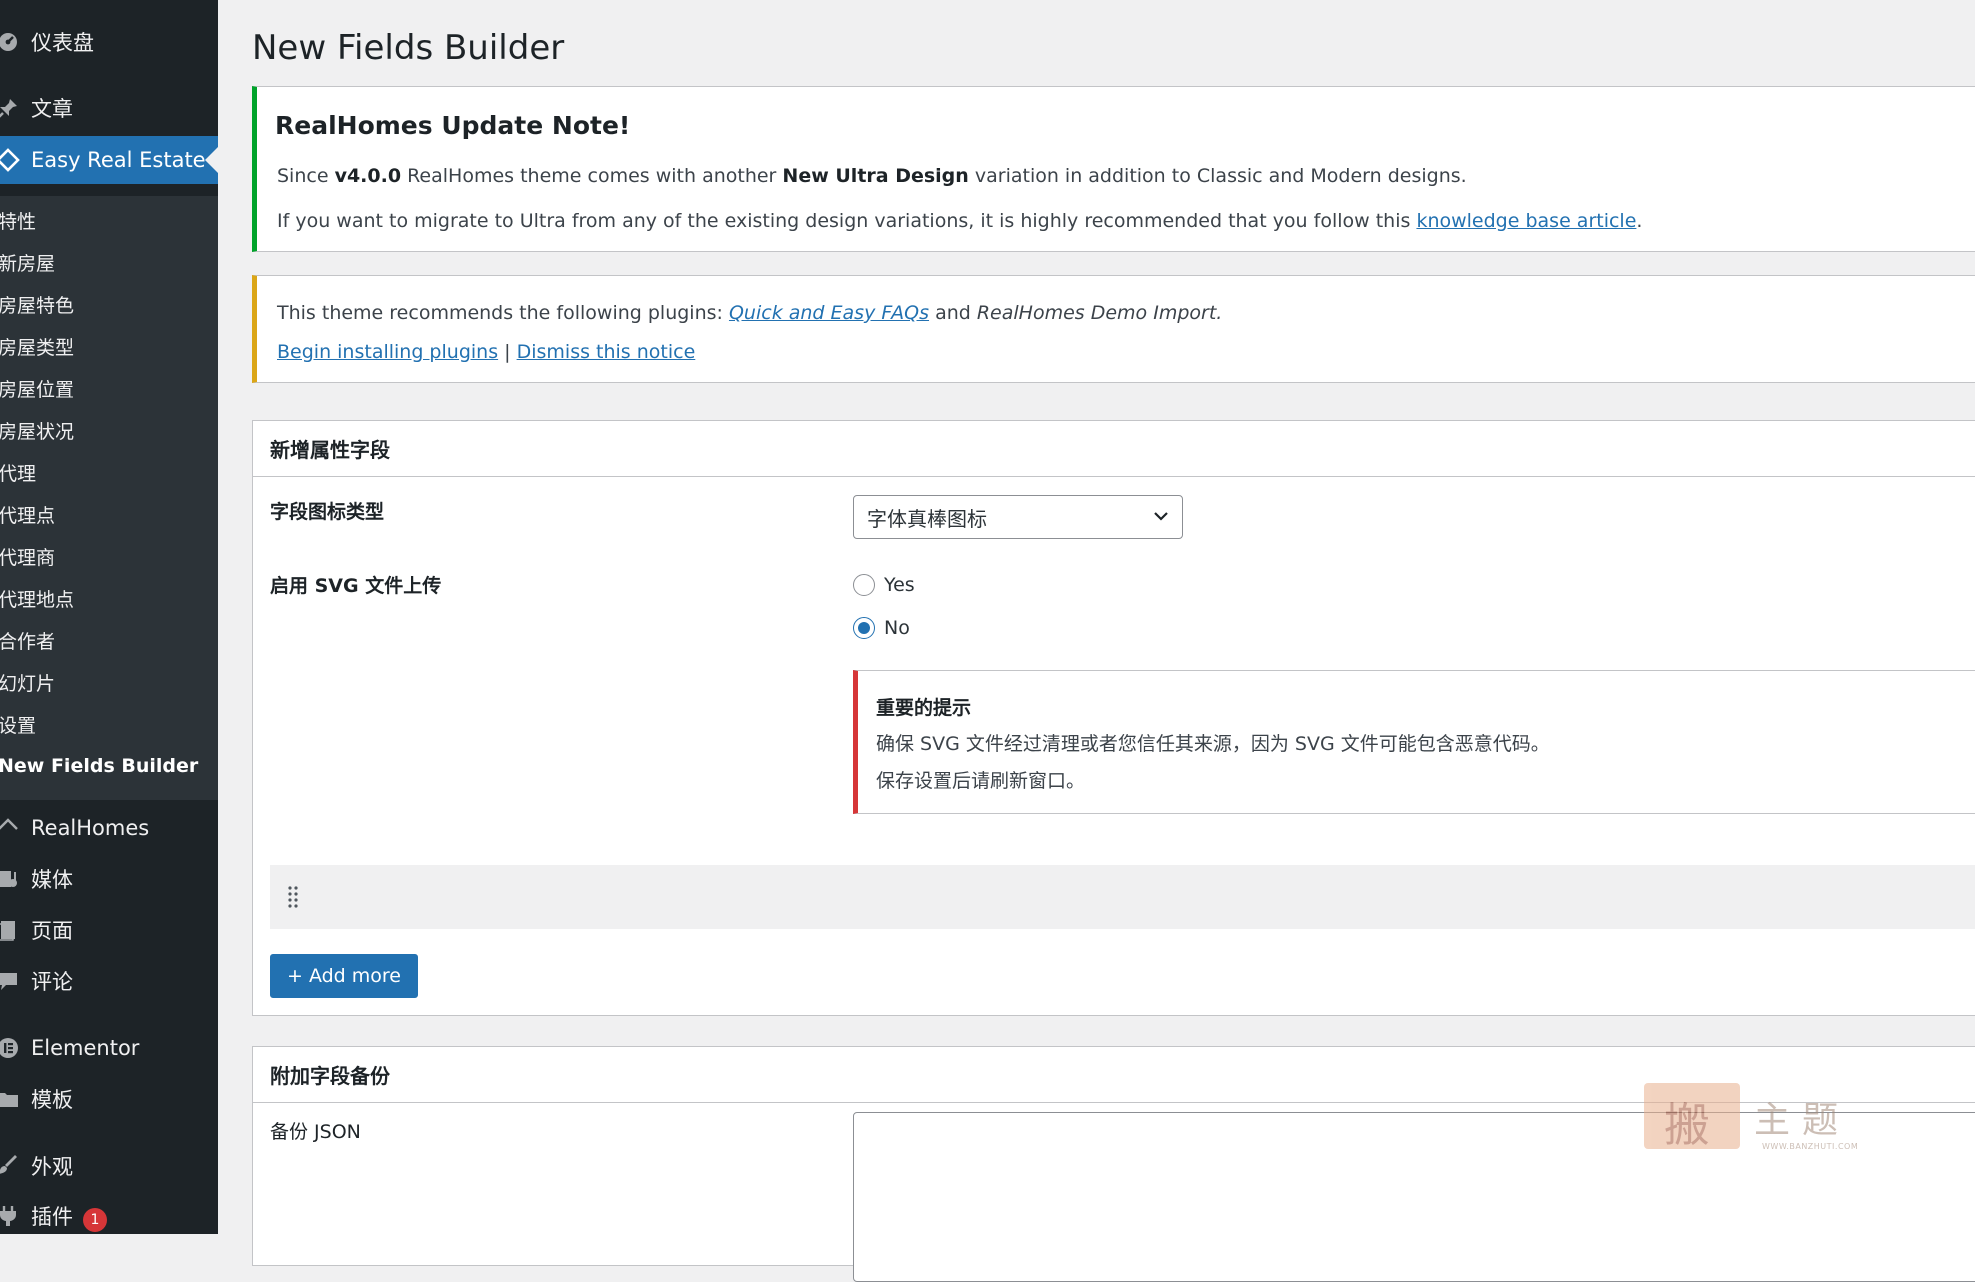 The image size is (1975, 1282). Describe the element at coordinates (109, 346) in the screenshot. I see `submenu-item: 房屋类型` at that location.